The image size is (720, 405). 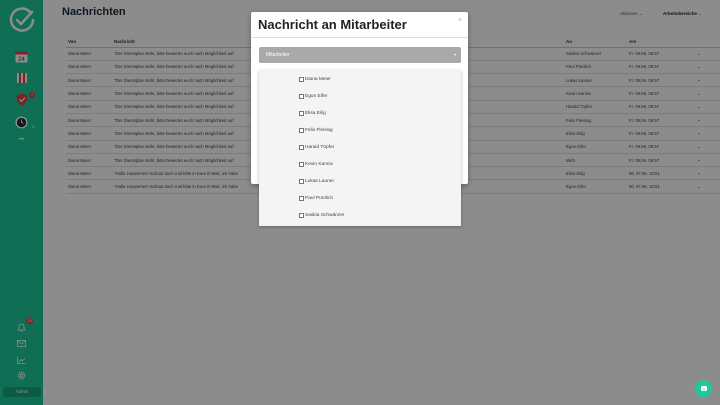 What do you see at coordinates (460, 20) in the screenshot?
I see `close-icon: ×` at bounding box center [460, 20].